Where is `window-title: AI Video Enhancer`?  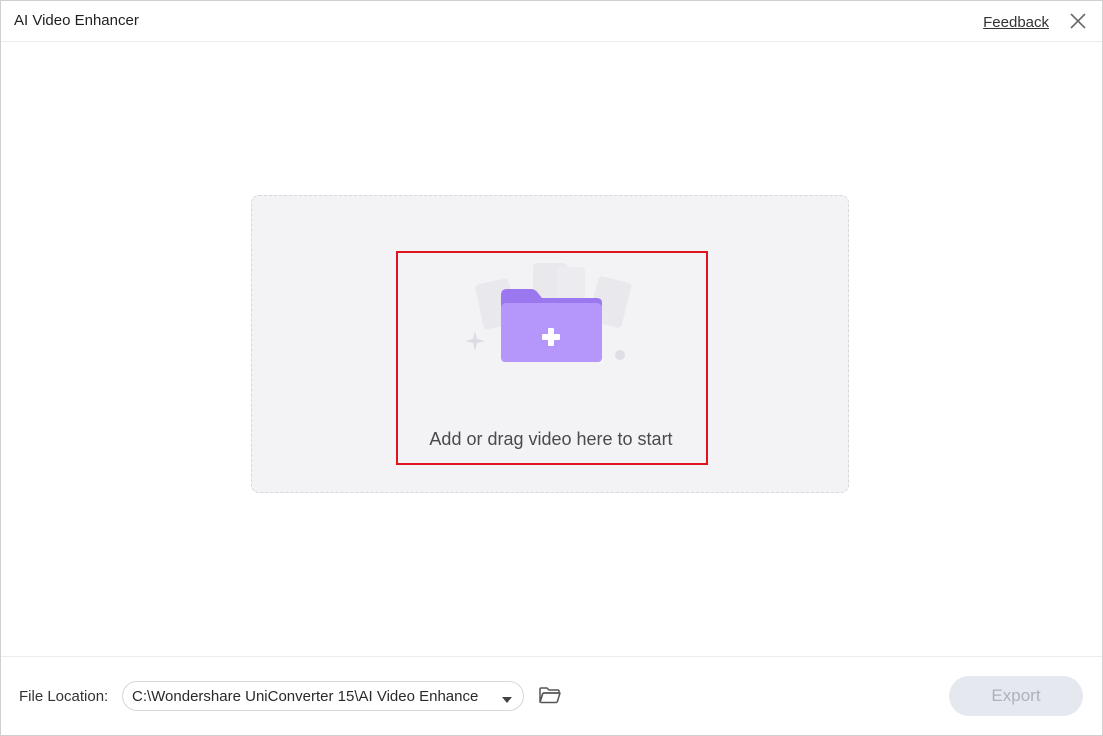 window-title: AI Video Enhancer is located at coordinates (76, 20).